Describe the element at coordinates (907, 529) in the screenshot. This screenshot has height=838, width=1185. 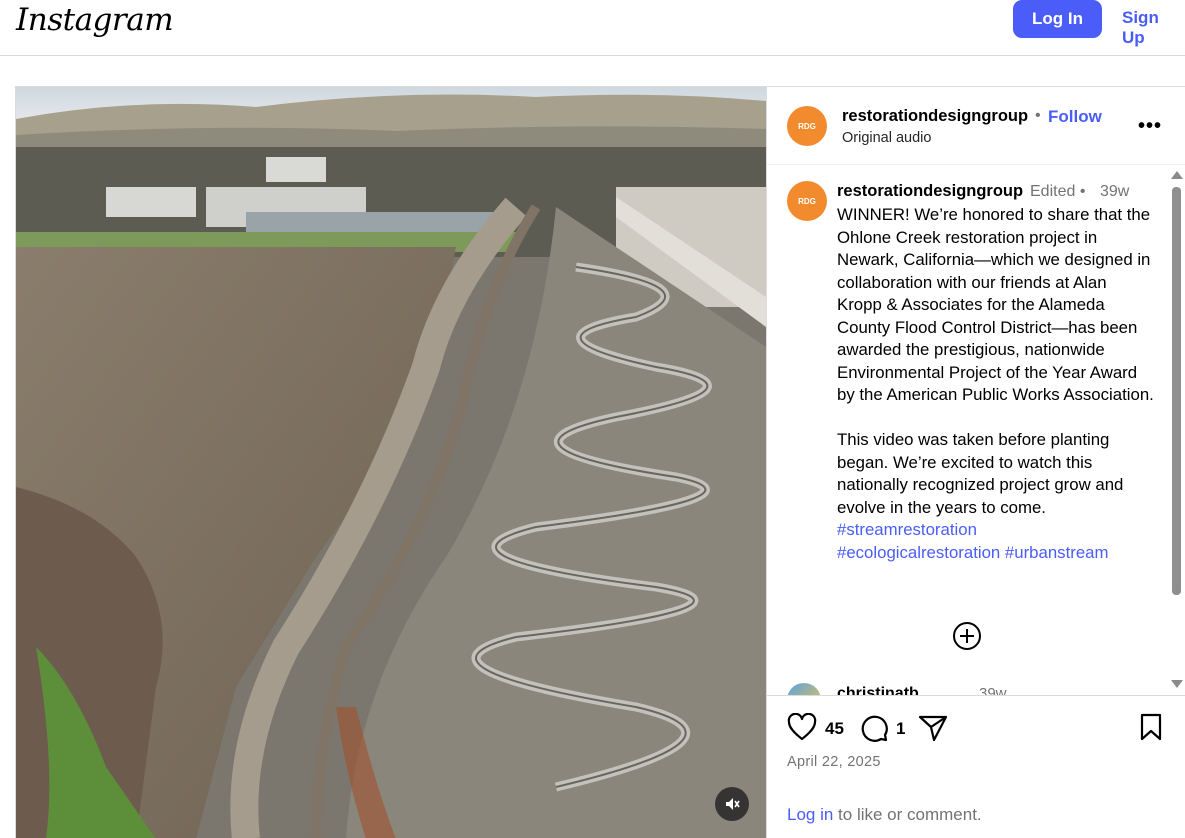
I see `hashtag-link: #streamrestoration` at that location.